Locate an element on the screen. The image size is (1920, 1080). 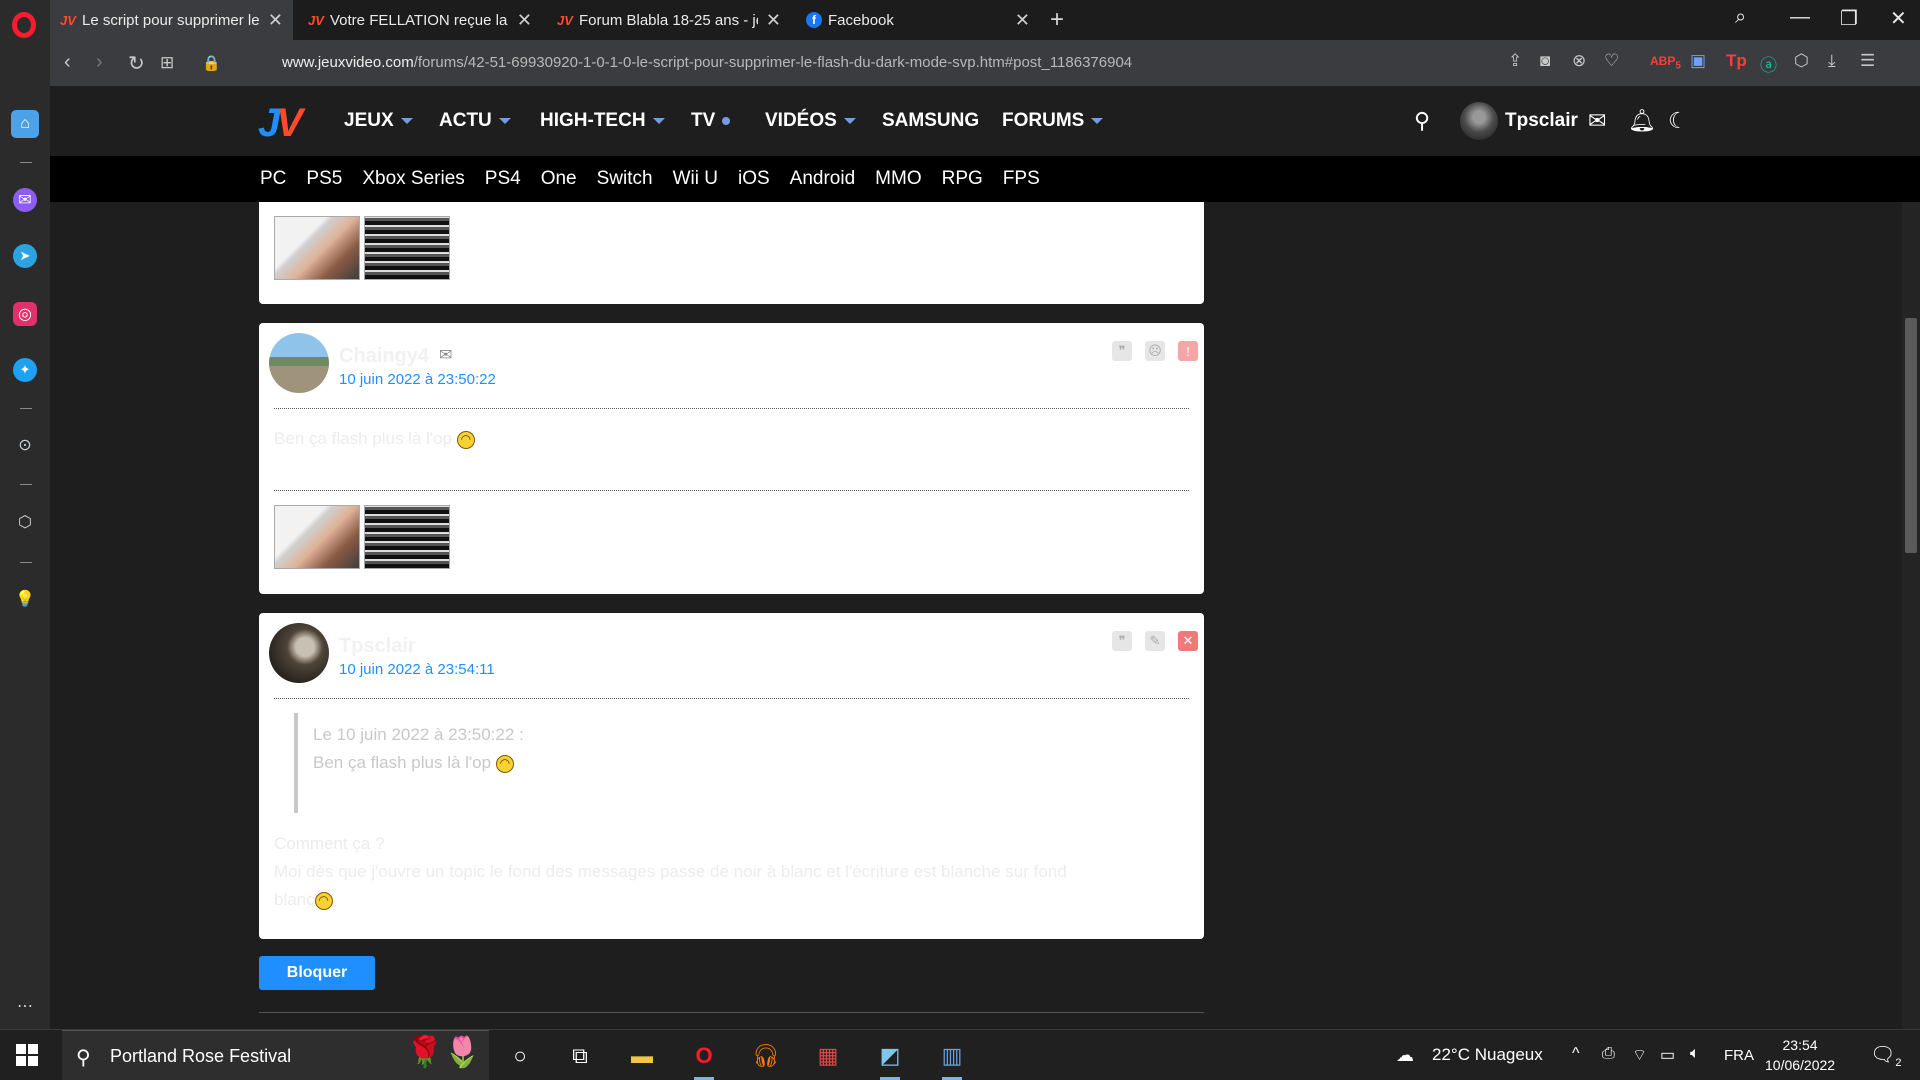
a-extension-icon: ⓐ is located at coordinates (1768, 63).